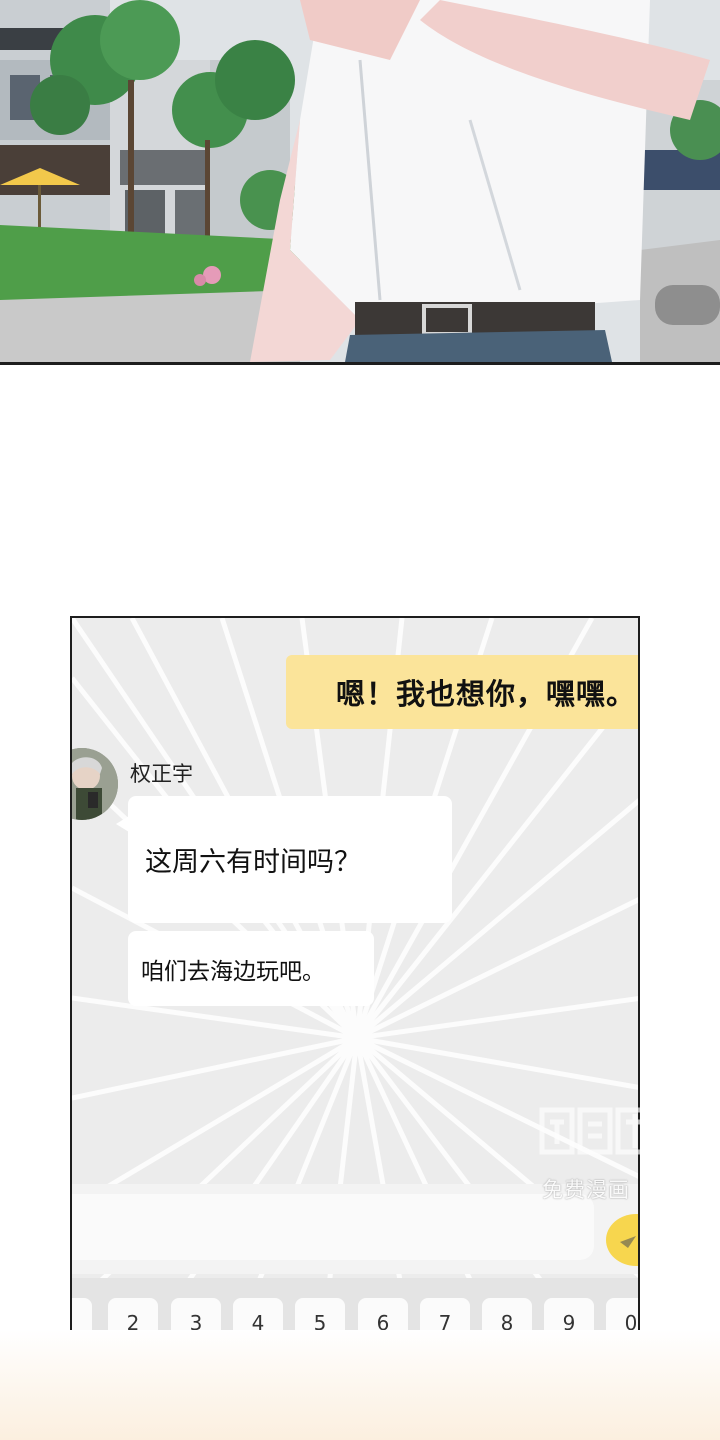  I want to click on sent-message-bubble: 嗯！我也想你，嘿嘿。, so click(462, 692).